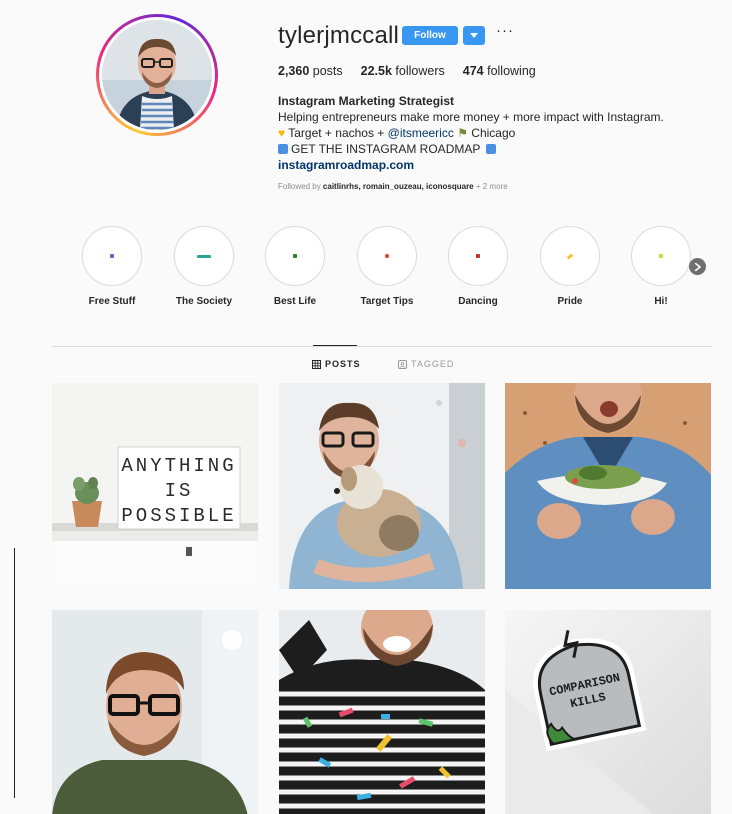 This screenshot has height=814, width=732. I want to click on followers-count: 22.5k, so click(376, 71).